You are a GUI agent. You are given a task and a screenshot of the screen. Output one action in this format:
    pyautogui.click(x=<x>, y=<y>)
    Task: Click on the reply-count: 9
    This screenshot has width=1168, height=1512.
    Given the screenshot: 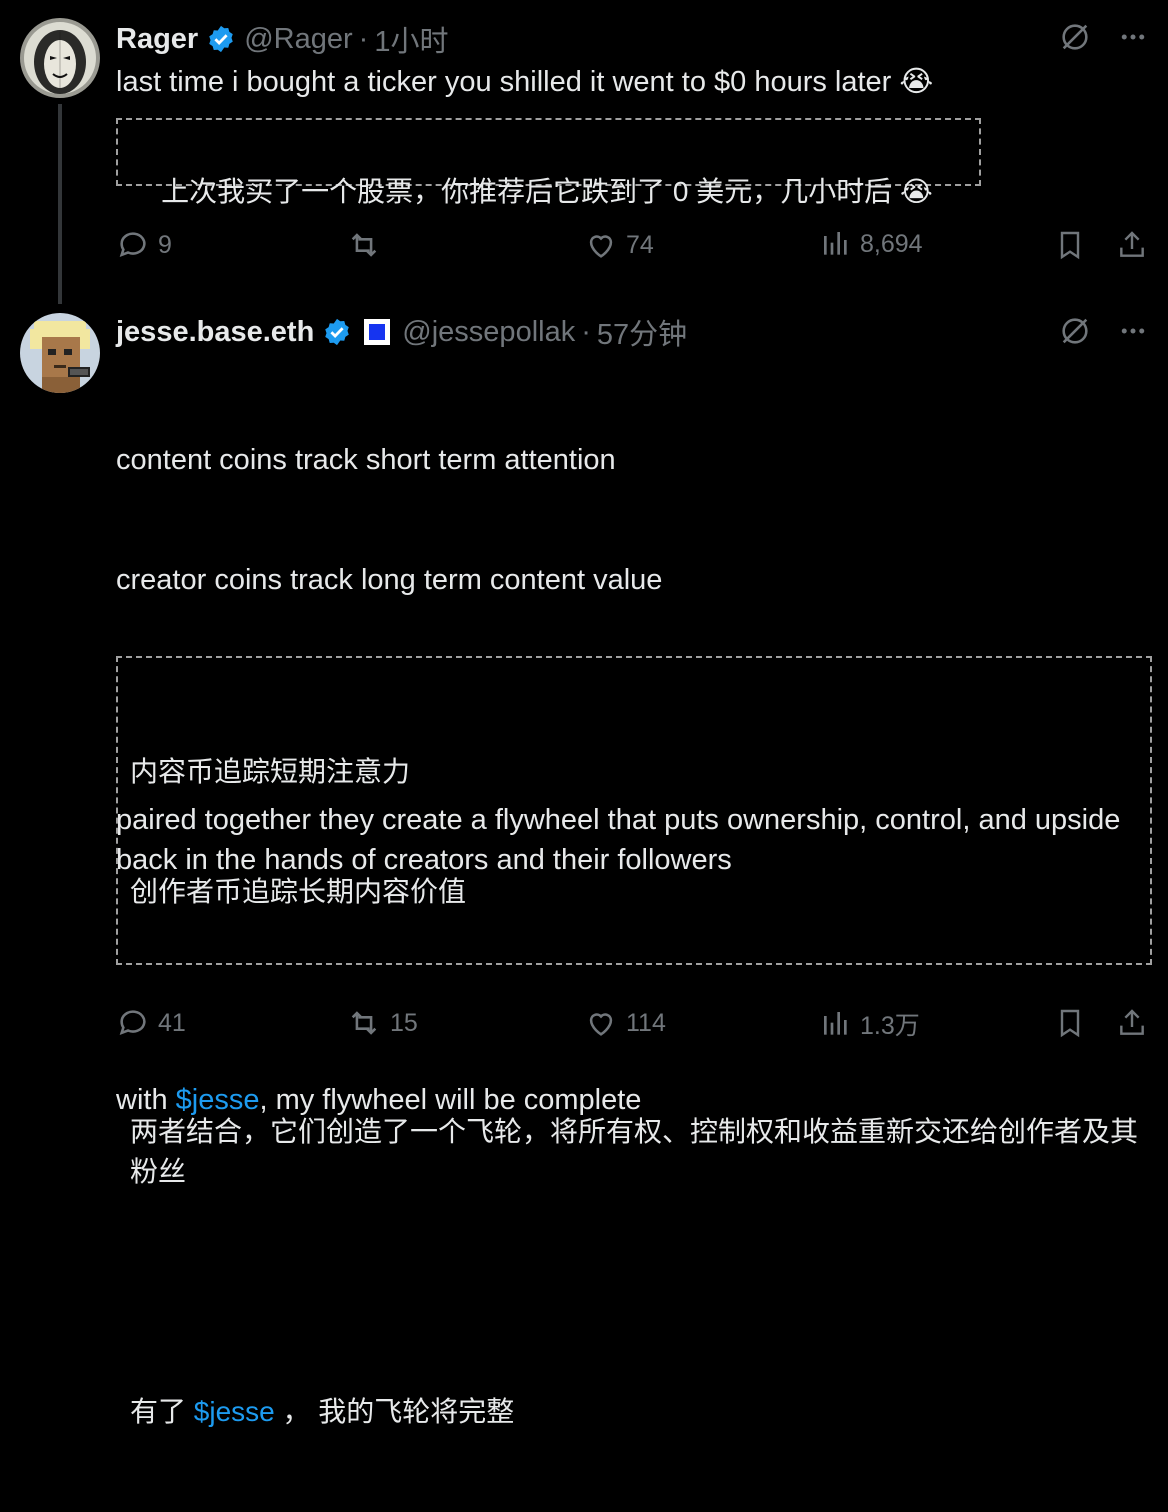 What is the action you would take?
    pyautogui.click(x=165, y=244)
    